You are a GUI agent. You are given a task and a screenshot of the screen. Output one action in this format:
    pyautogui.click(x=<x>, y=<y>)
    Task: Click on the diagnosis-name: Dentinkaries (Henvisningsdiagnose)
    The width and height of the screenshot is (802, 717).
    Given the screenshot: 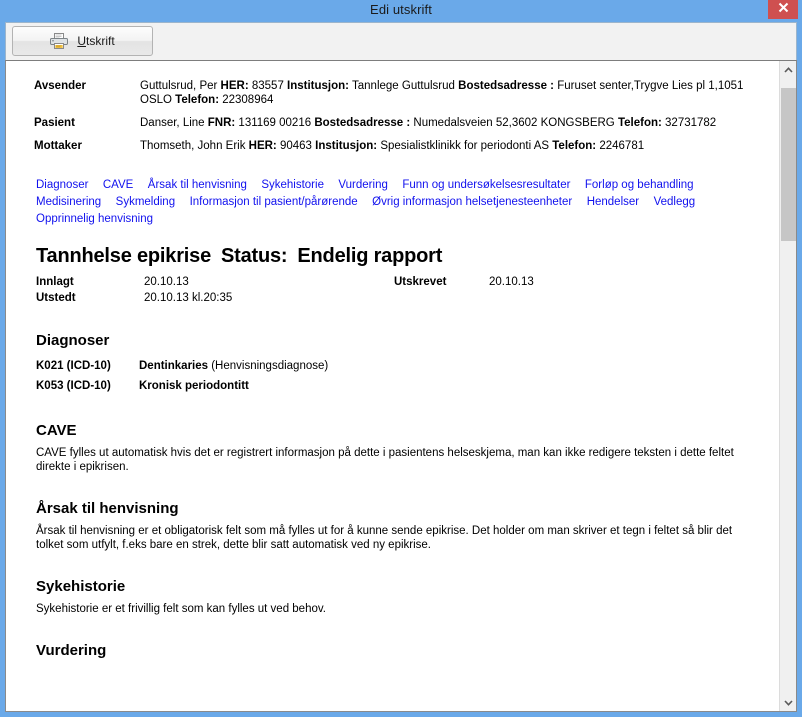 What is the action you would take?
    pyautogui.click(x=233, y=366)
    